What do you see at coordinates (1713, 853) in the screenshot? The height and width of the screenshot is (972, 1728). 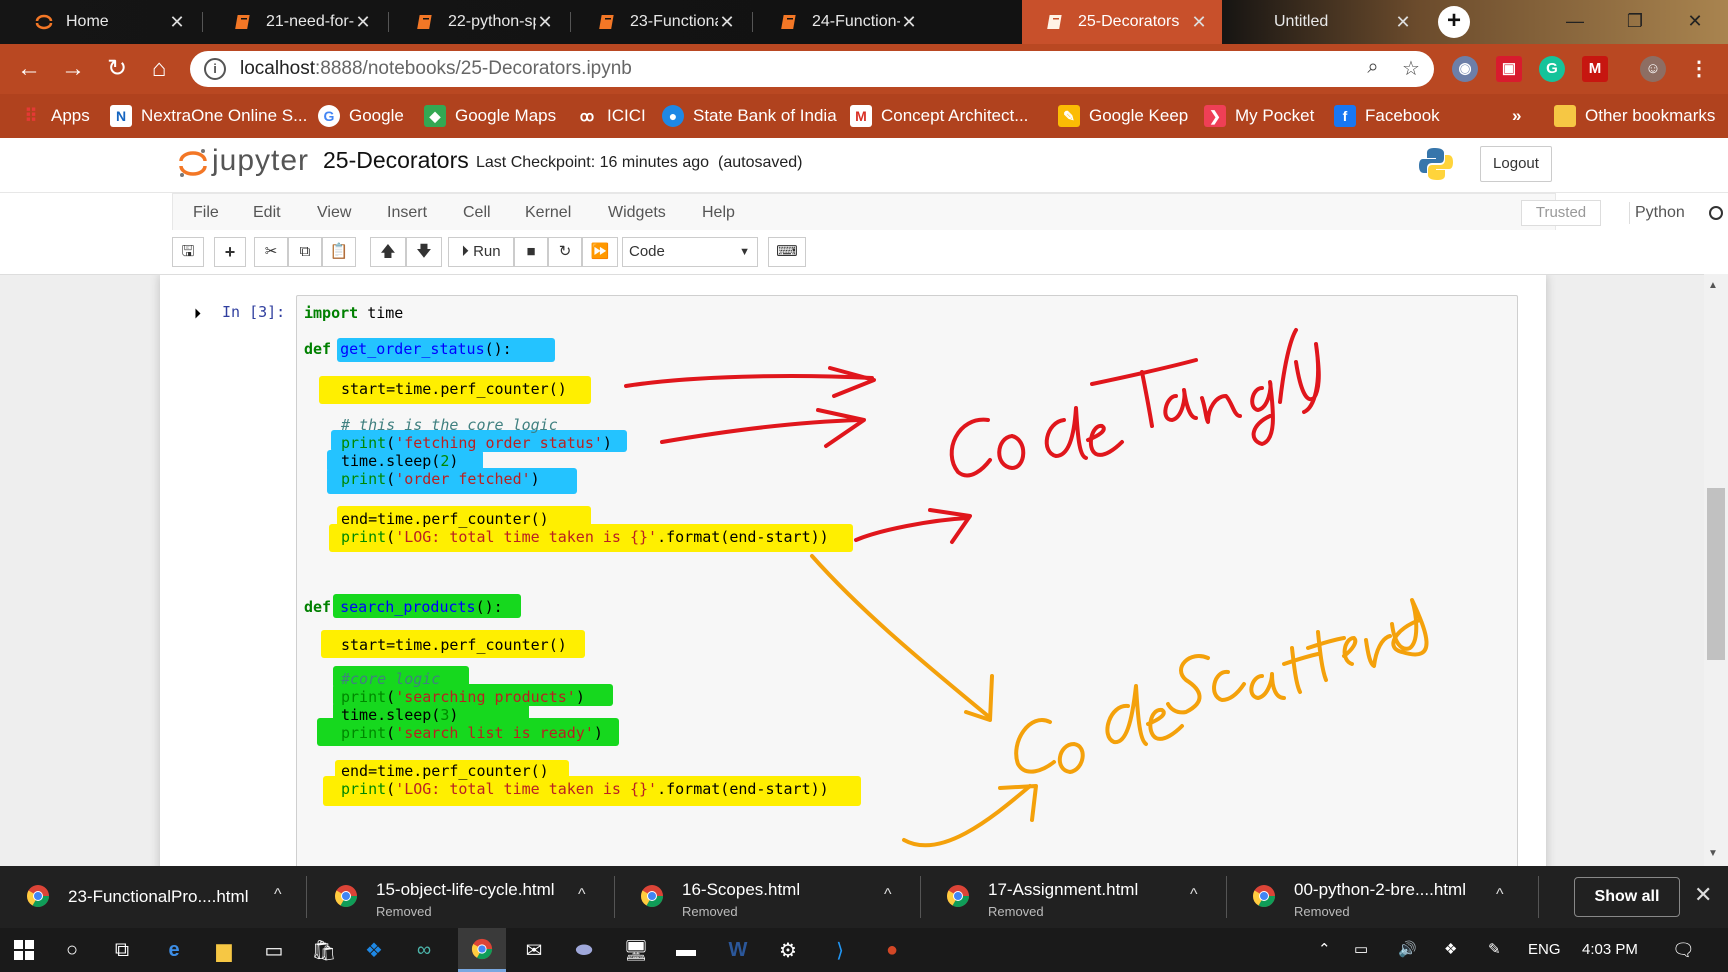 I see `scroll-down-icon: ▼` at bounding box center [1713, 853].